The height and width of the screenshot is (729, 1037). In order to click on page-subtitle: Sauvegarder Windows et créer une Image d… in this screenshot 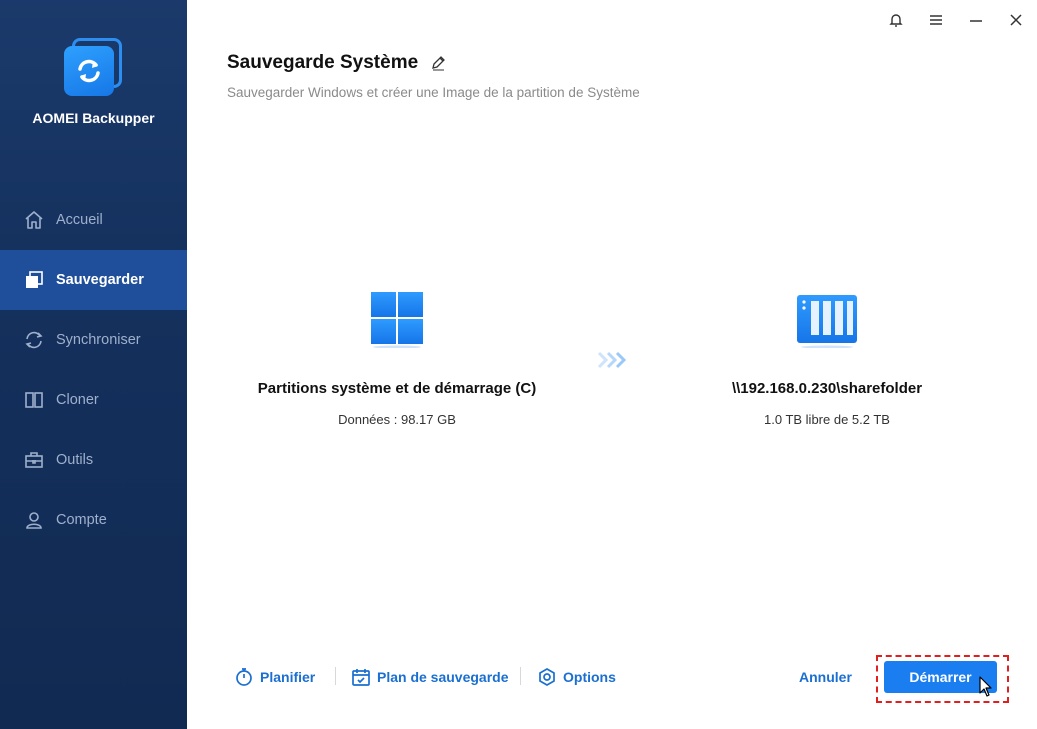, I will do `click(433, 92)`.